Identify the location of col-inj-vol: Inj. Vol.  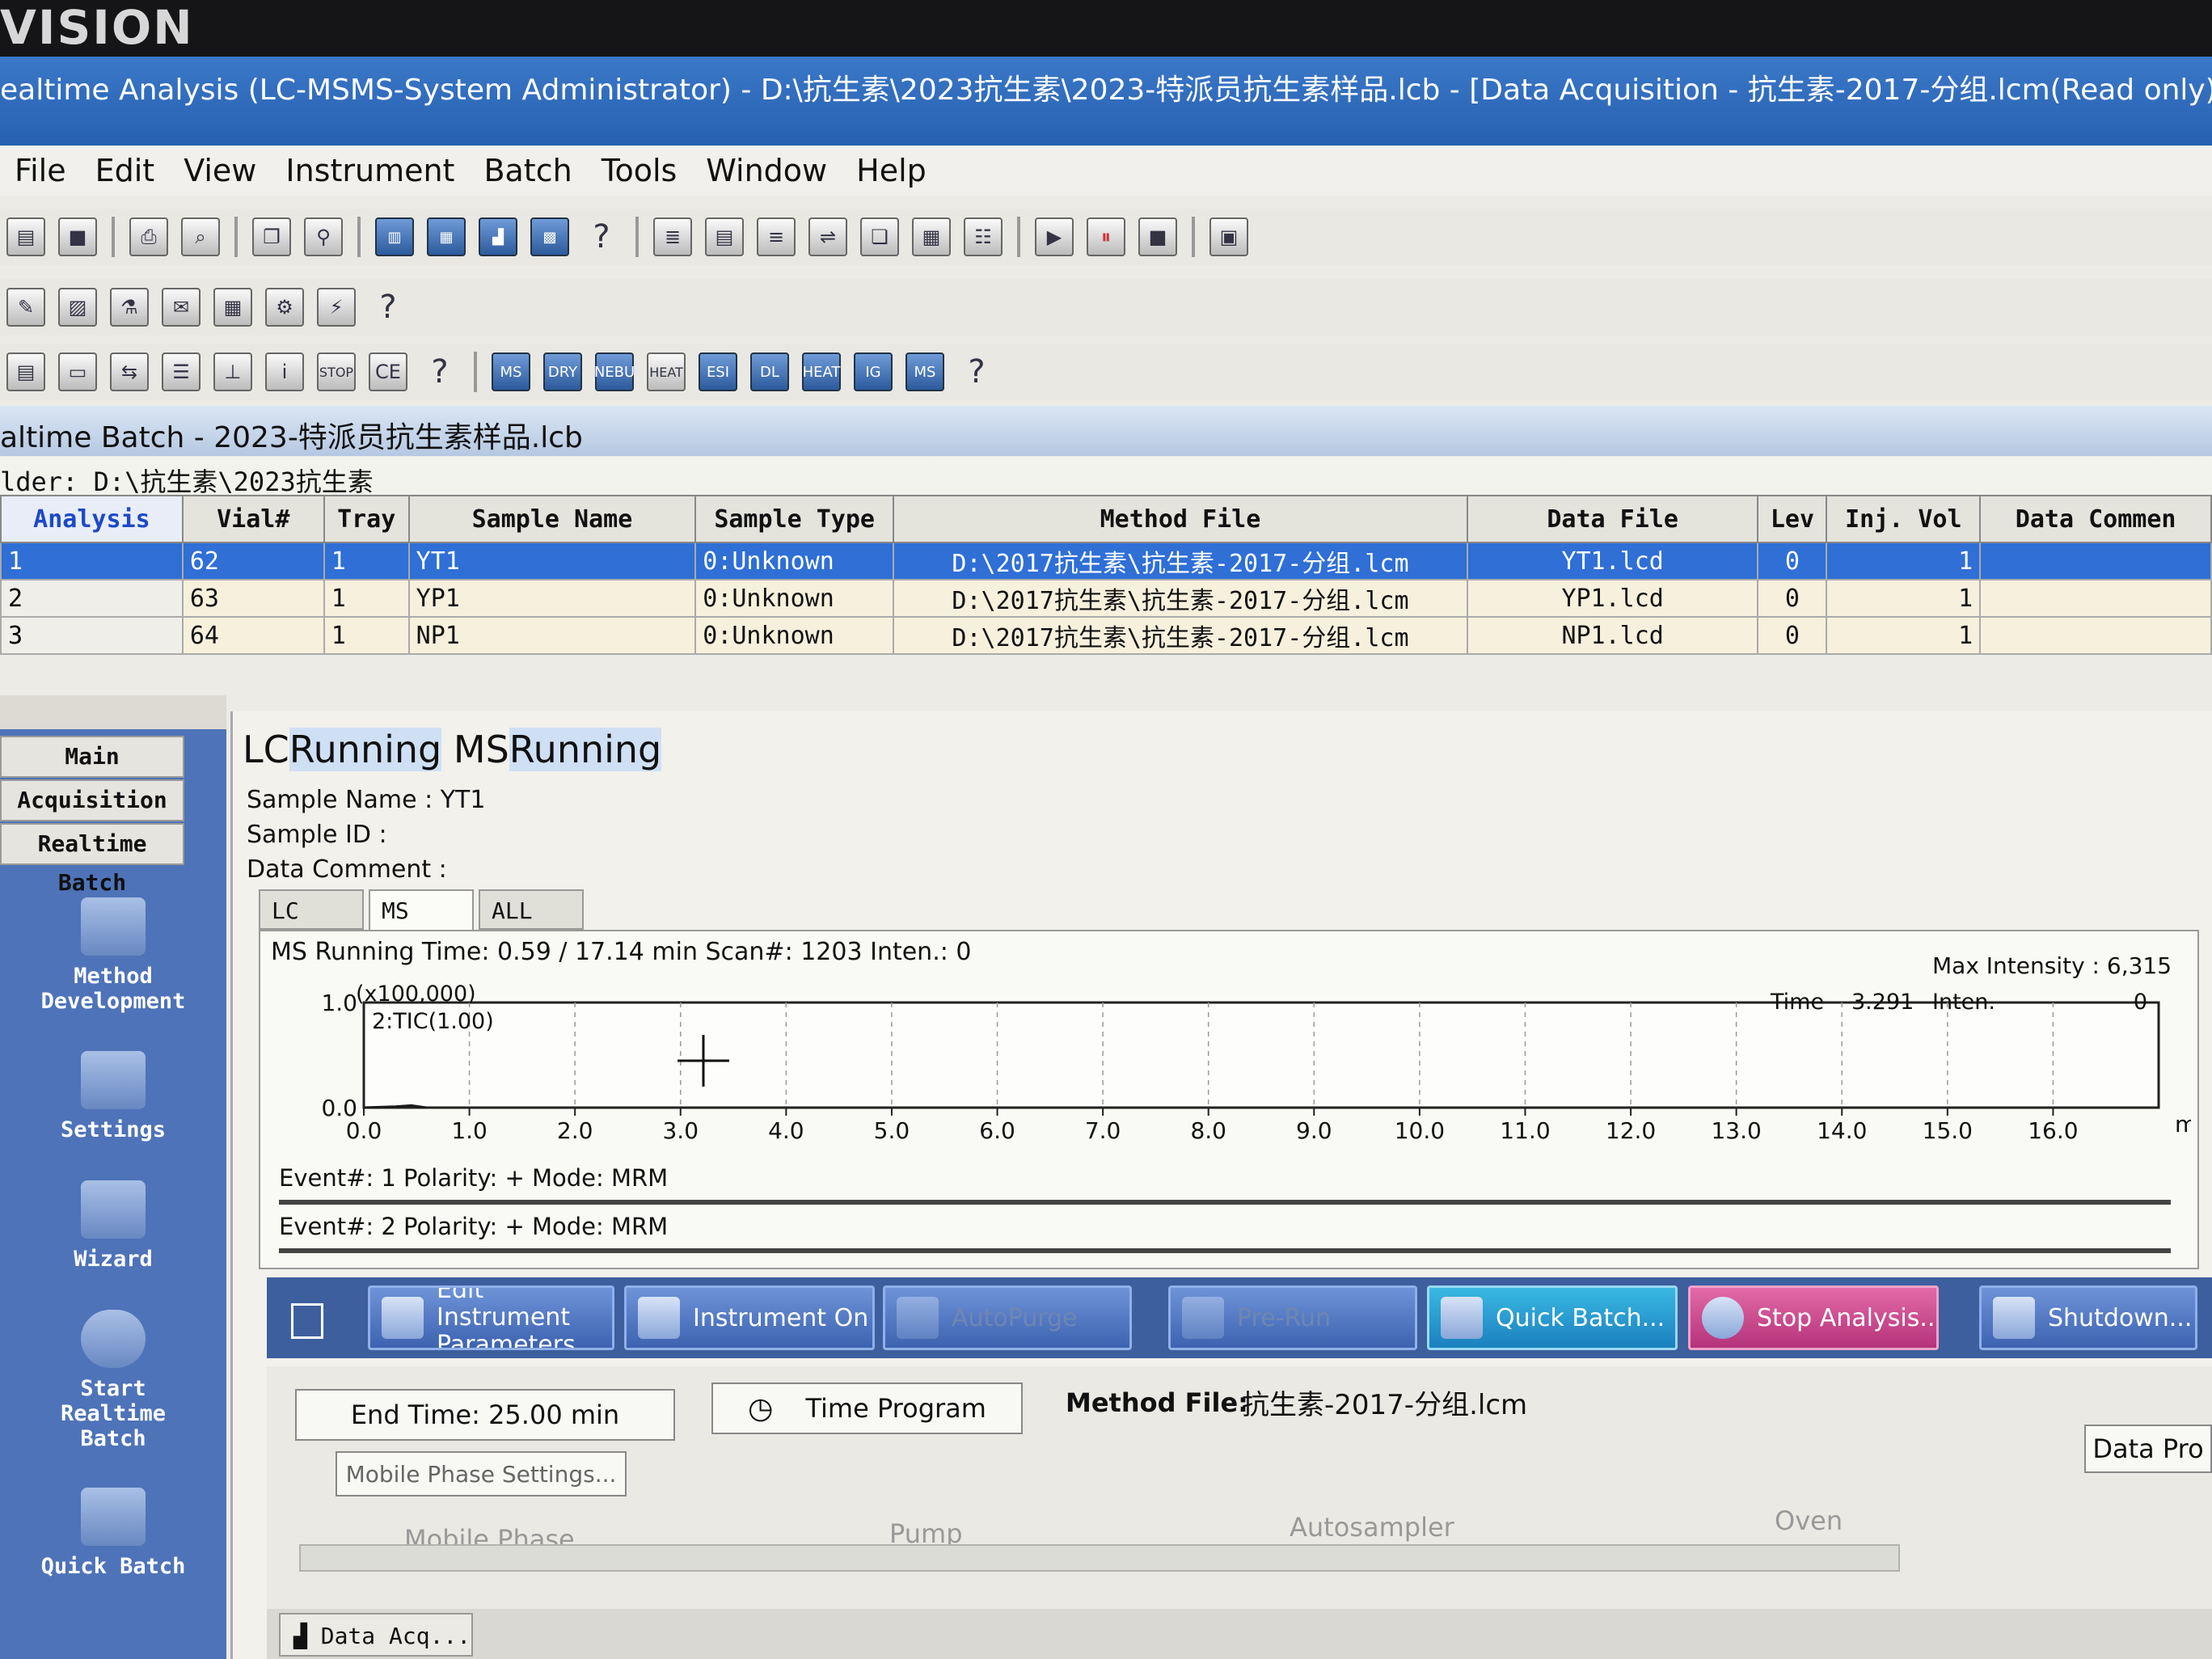
(1904, 519).